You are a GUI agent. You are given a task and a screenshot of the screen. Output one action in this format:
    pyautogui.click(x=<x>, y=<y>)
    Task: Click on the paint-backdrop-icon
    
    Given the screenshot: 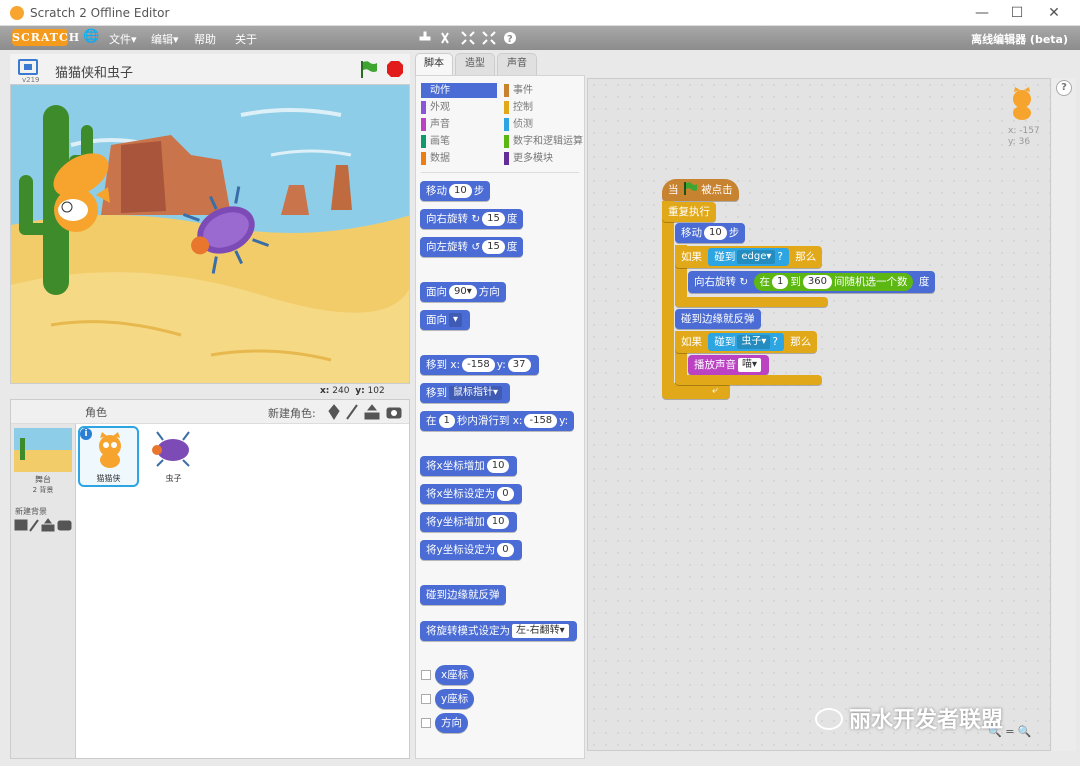 What is the action you would take?
    pyautogui.click(x=34, y=525)
    